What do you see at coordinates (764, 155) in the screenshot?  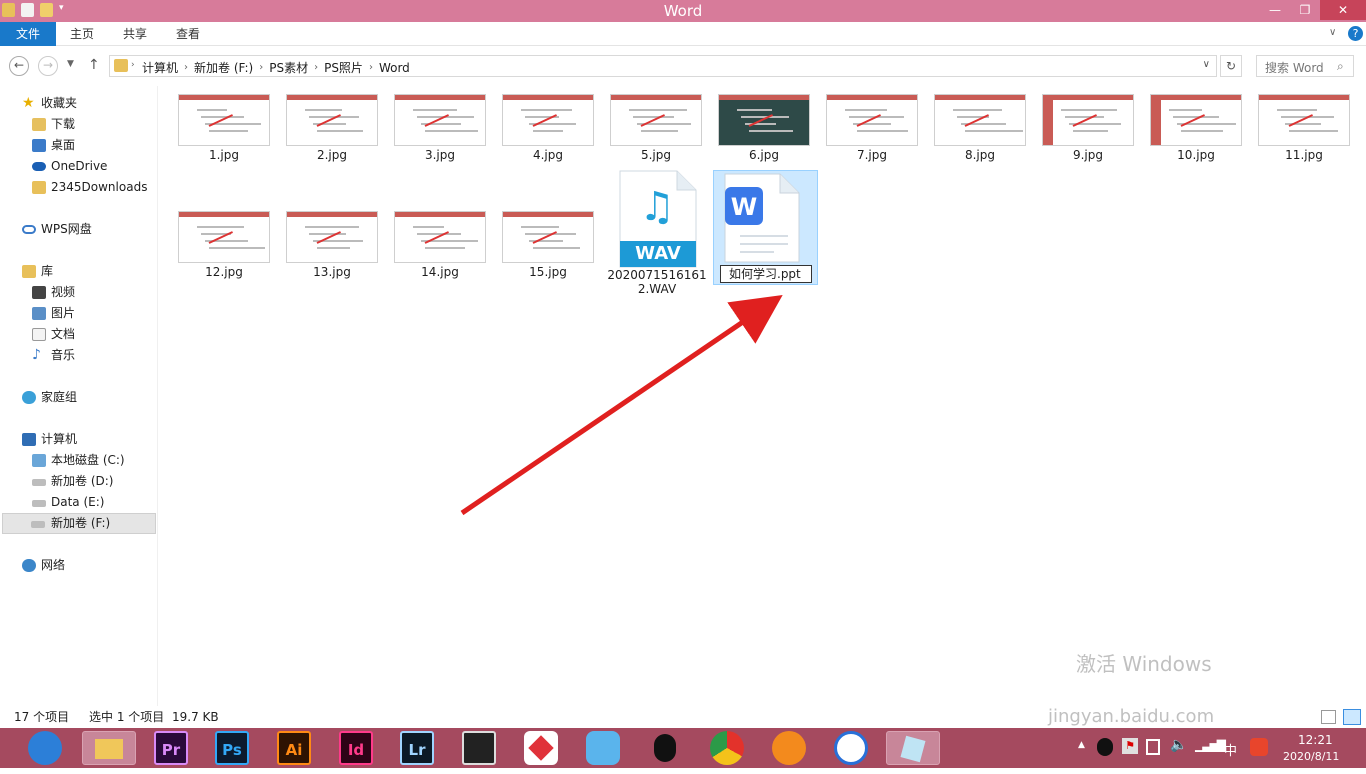 I see `file-name: 6.jpg` at bounding box center [764, 155].